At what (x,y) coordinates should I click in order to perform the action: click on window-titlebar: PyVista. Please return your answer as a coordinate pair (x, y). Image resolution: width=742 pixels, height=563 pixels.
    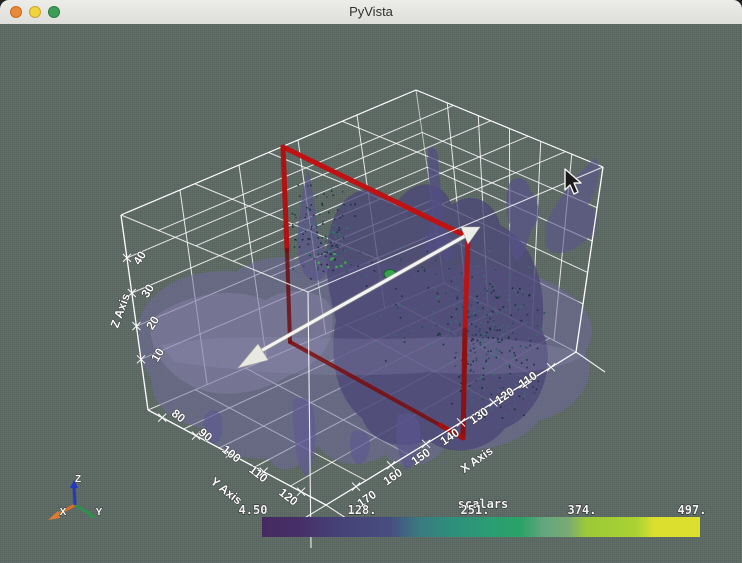
    Looking at the image, I should click on (371, 12).